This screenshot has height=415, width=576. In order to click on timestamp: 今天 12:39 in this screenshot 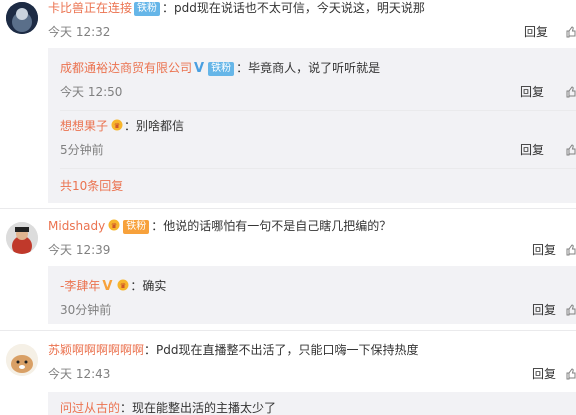, I will do `click(79, 250)`.